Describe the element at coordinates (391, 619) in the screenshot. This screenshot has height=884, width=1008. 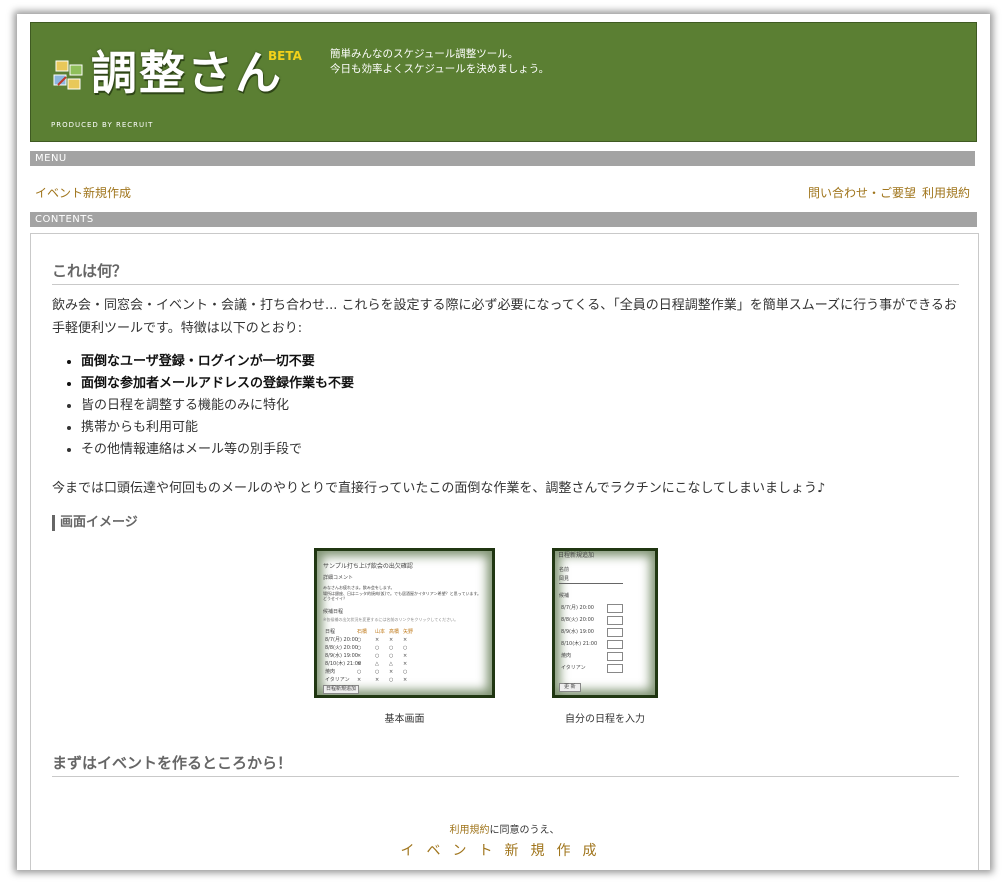
I see `shot1-note: ※各候補の出欠状況を変更するには名前のリンクをクリックしてください。` at that location.